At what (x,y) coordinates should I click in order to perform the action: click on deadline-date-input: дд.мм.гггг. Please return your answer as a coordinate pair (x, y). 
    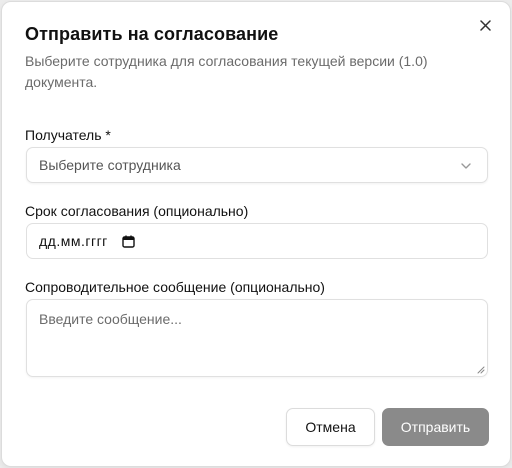
    Looking at the image, I should click on (257, 241).